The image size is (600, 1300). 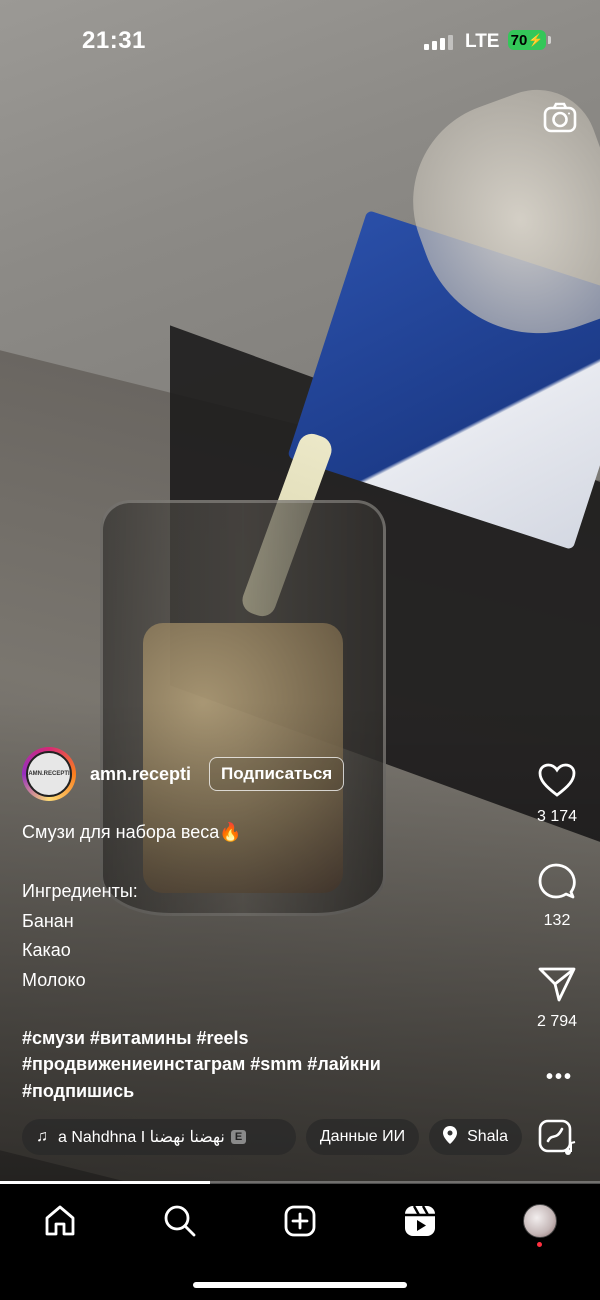 I want to click on status-time: 21:31, so click(x=114, y=40).